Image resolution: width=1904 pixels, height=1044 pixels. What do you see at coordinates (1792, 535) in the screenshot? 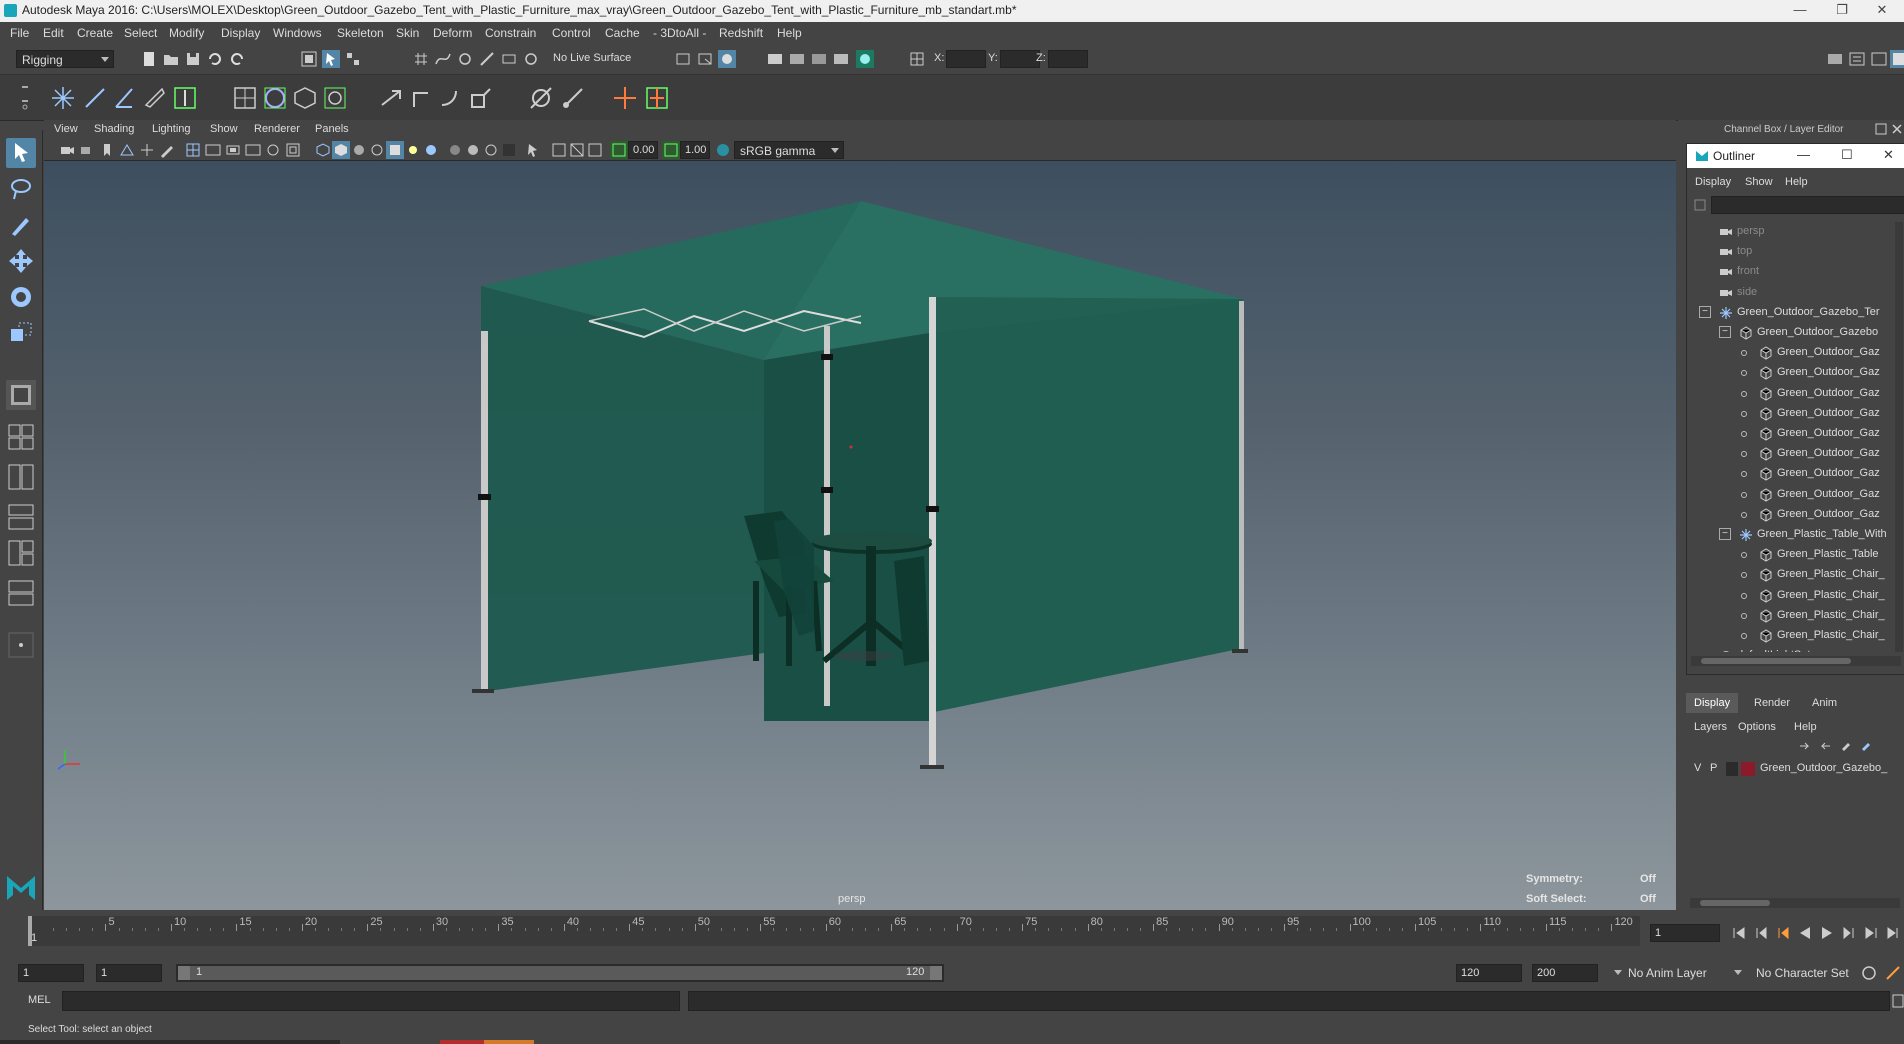
I see `outliner-item: − Green_Plastic_Table_With` at bounding box center [1792, 535].